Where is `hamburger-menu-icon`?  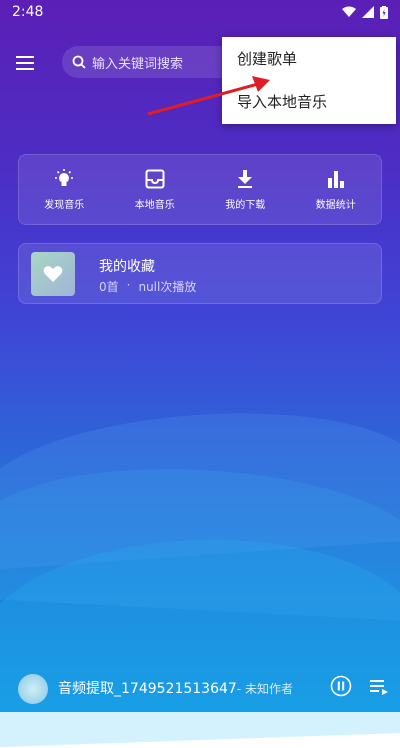 hamburger-menu-icon is located at coordinates (25, 63).